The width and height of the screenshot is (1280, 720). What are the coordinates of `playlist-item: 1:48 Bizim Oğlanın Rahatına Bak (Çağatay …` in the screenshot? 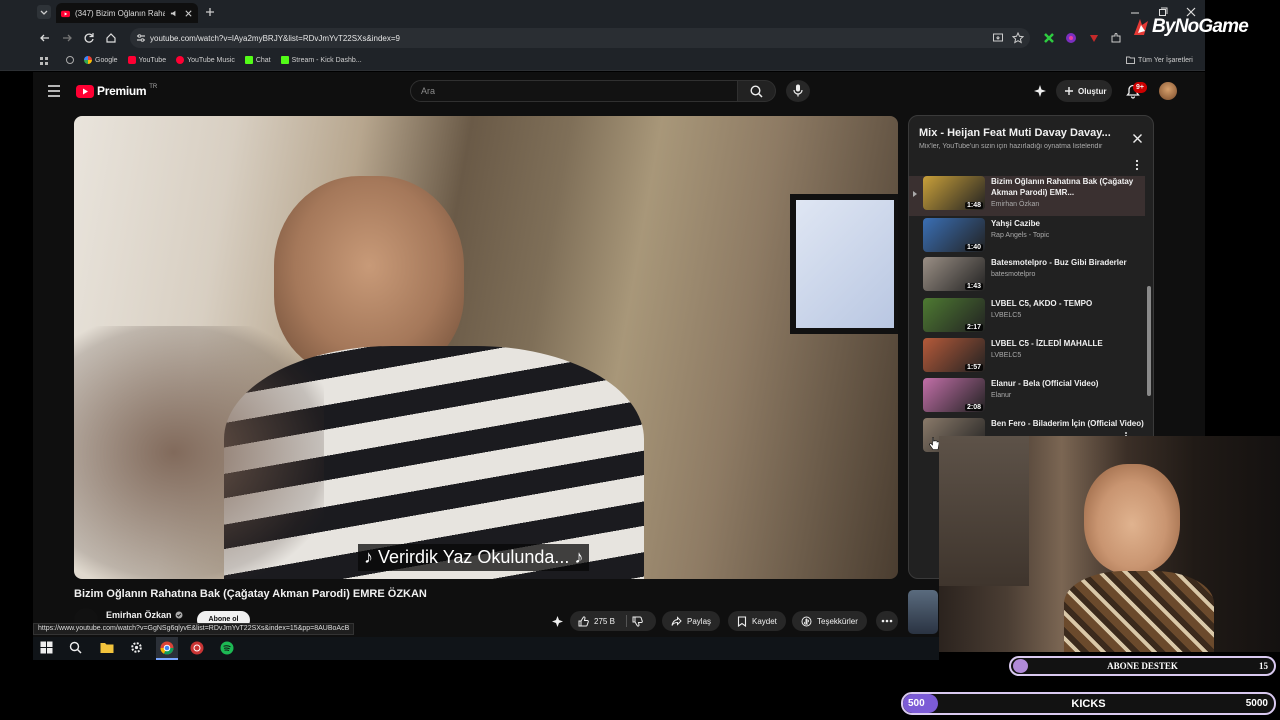 It's located at (1035, 195).